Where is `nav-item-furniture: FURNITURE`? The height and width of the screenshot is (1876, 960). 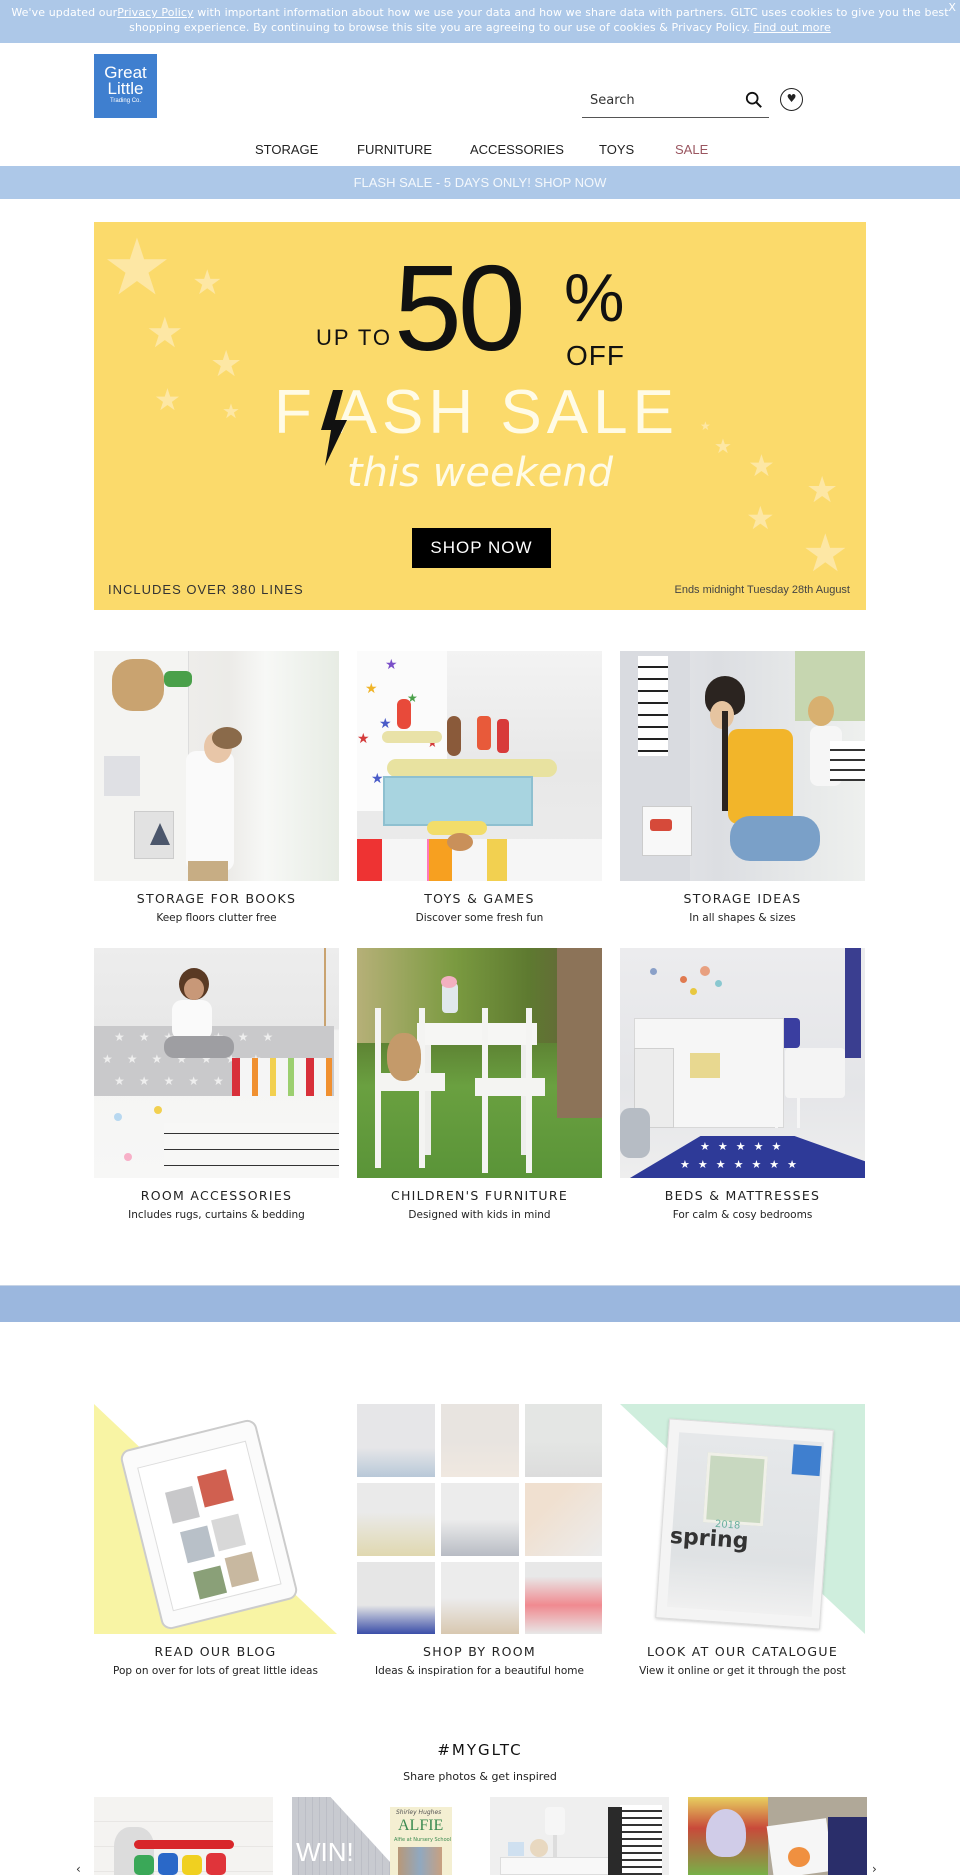
nav-item-furniture: FURNITURE is located at coordinates (394, 149).